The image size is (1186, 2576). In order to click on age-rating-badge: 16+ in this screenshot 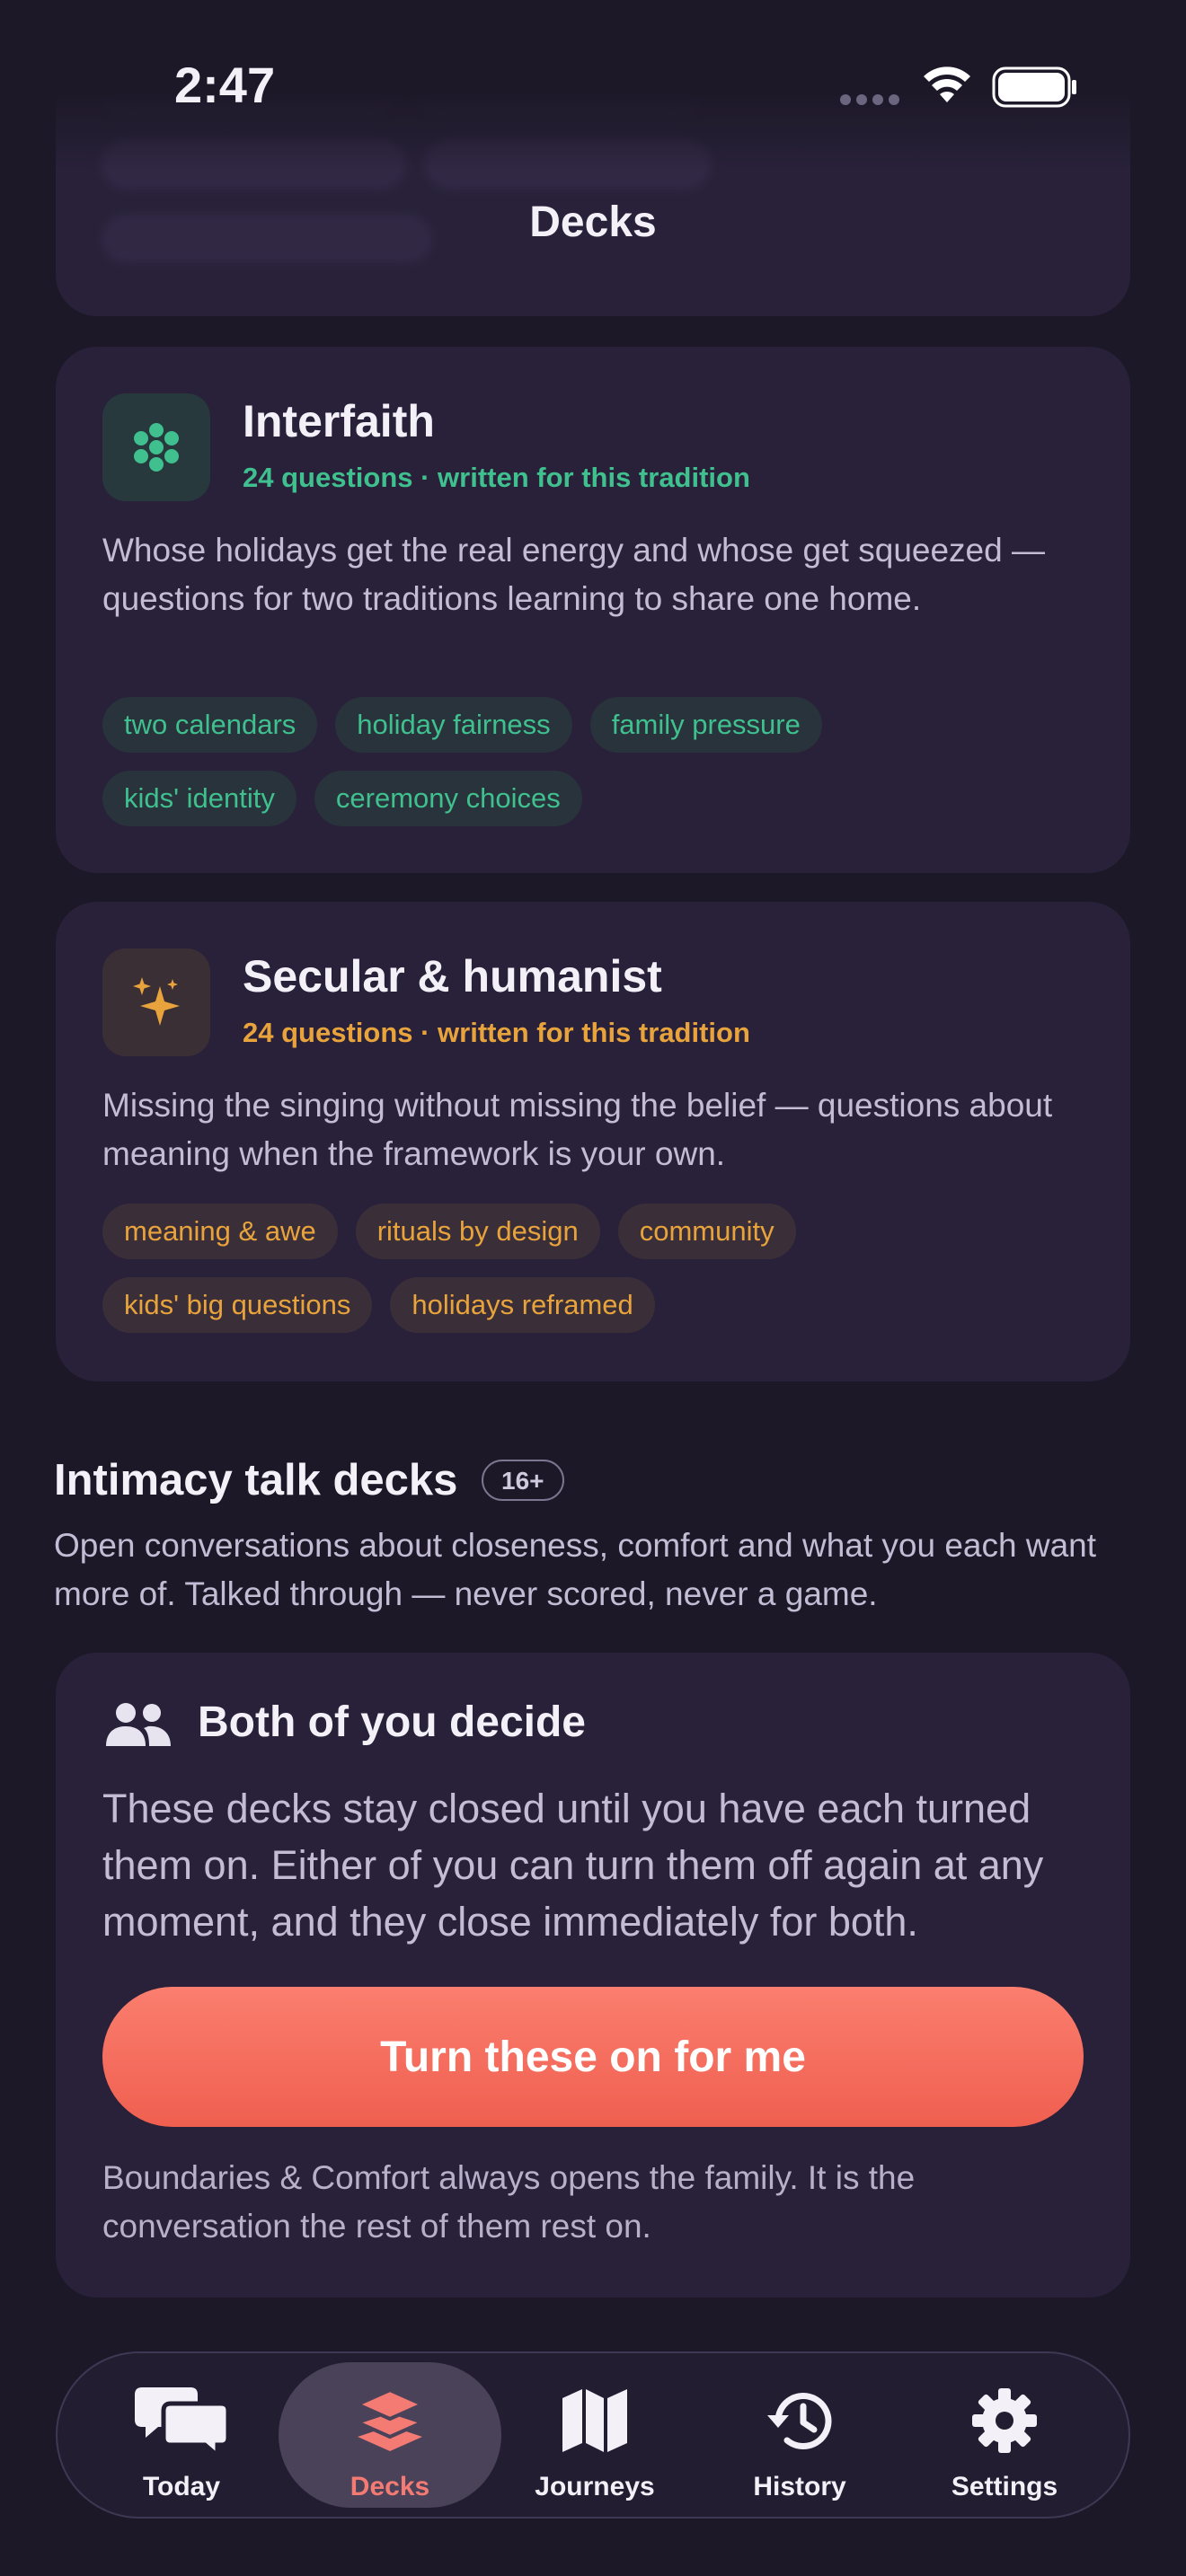, I will do `click(523, 1480)`.